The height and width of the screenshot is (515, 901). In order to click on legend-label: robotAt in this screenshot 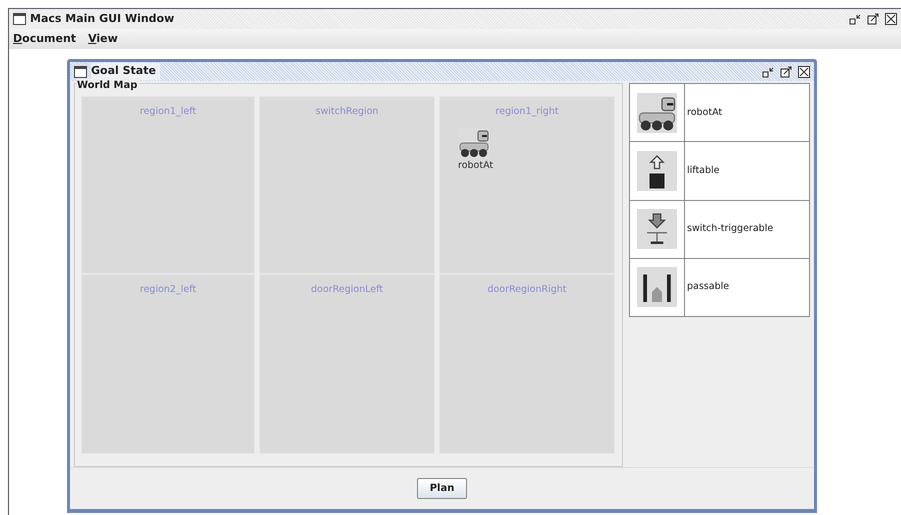, I will do `click(704, 113)`.